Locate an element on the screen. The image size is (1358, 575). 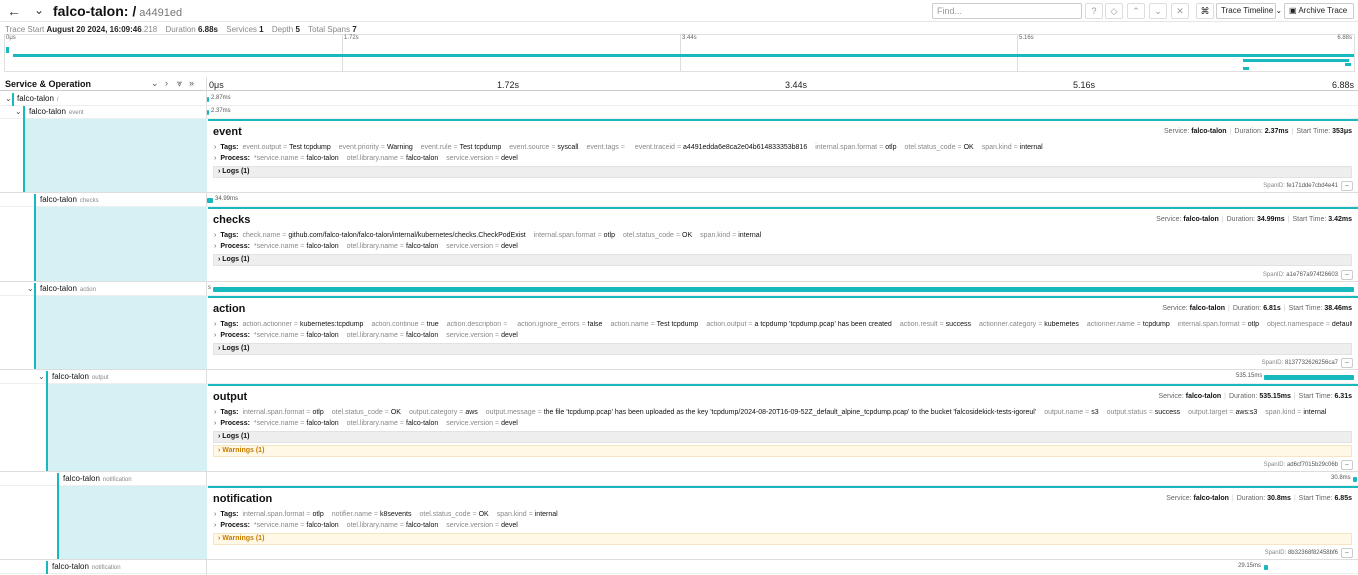
detail-title: notification is located at coordinates (243, 499).